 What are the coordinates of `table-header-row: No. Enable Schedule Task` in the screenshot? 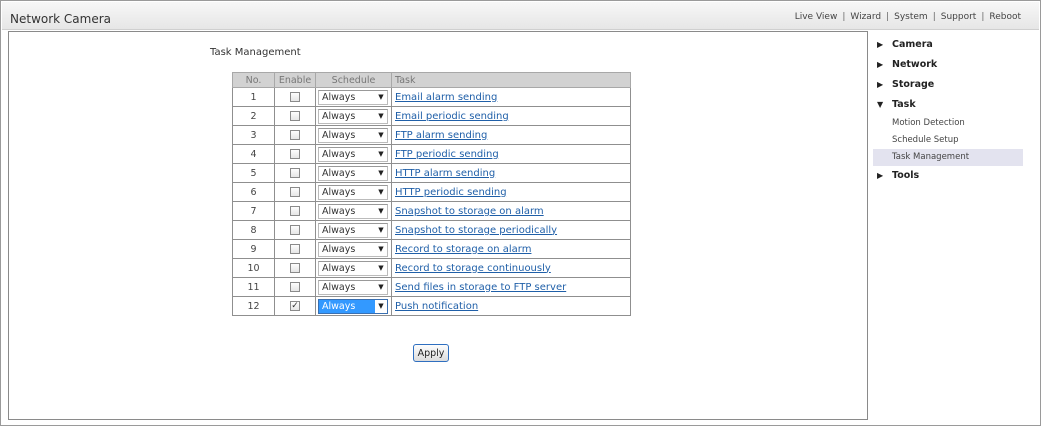 It's located at (431, 80).